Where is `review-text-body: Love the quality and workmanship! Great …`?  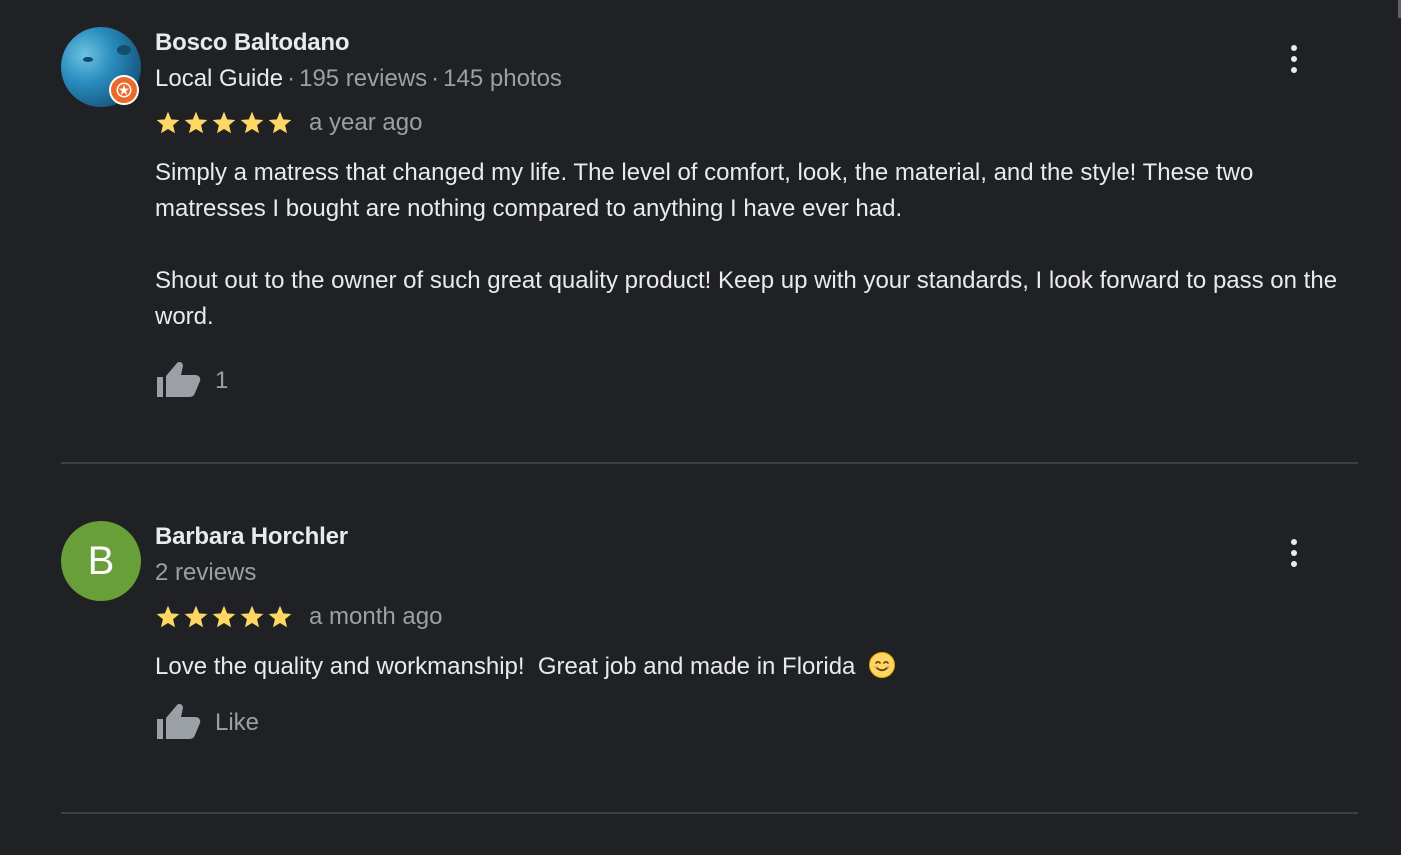
review-text-body: Love the quality and workmanship! Great … is located at coordinates (505, 666).